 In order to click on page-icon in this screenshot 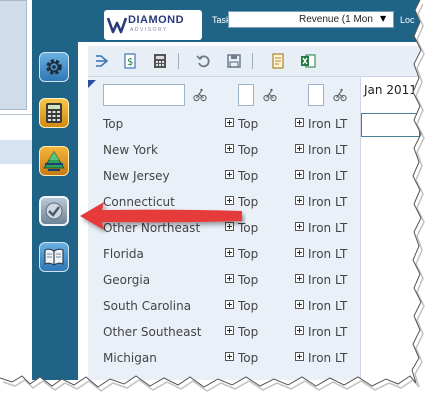, I will do `click(278, 61)`.